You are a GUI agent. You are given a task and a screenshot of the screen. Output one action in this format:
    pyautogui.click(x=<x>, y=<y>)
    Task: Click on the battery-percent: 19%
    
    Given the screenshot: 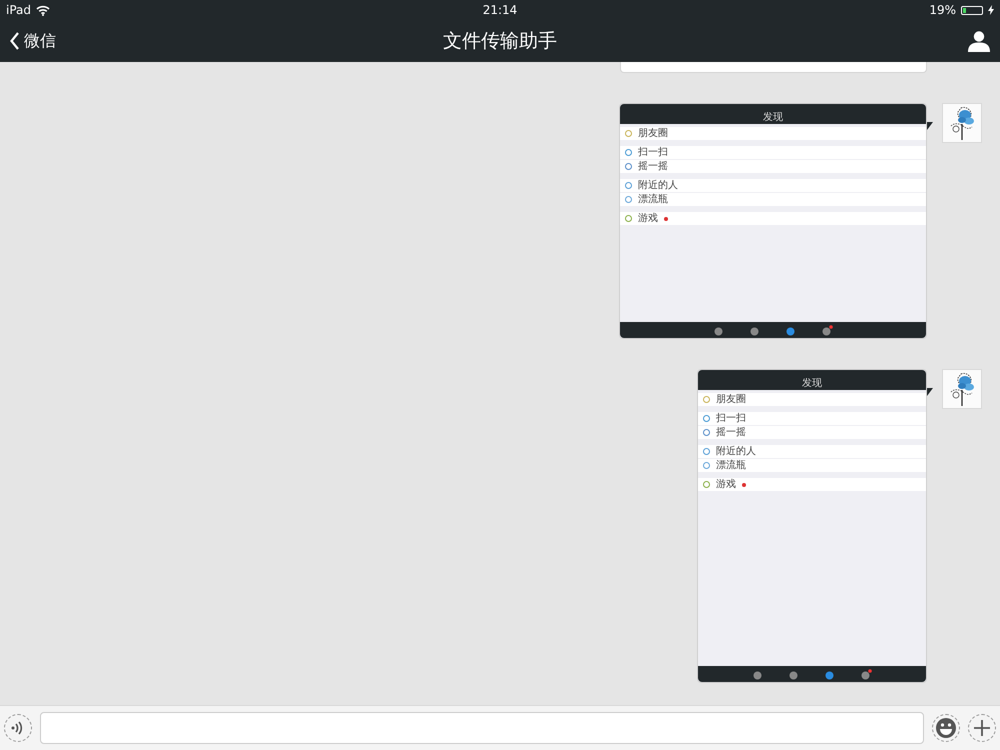 What is the action you would take?
    pyautogui.click(x=942, y=10)
    